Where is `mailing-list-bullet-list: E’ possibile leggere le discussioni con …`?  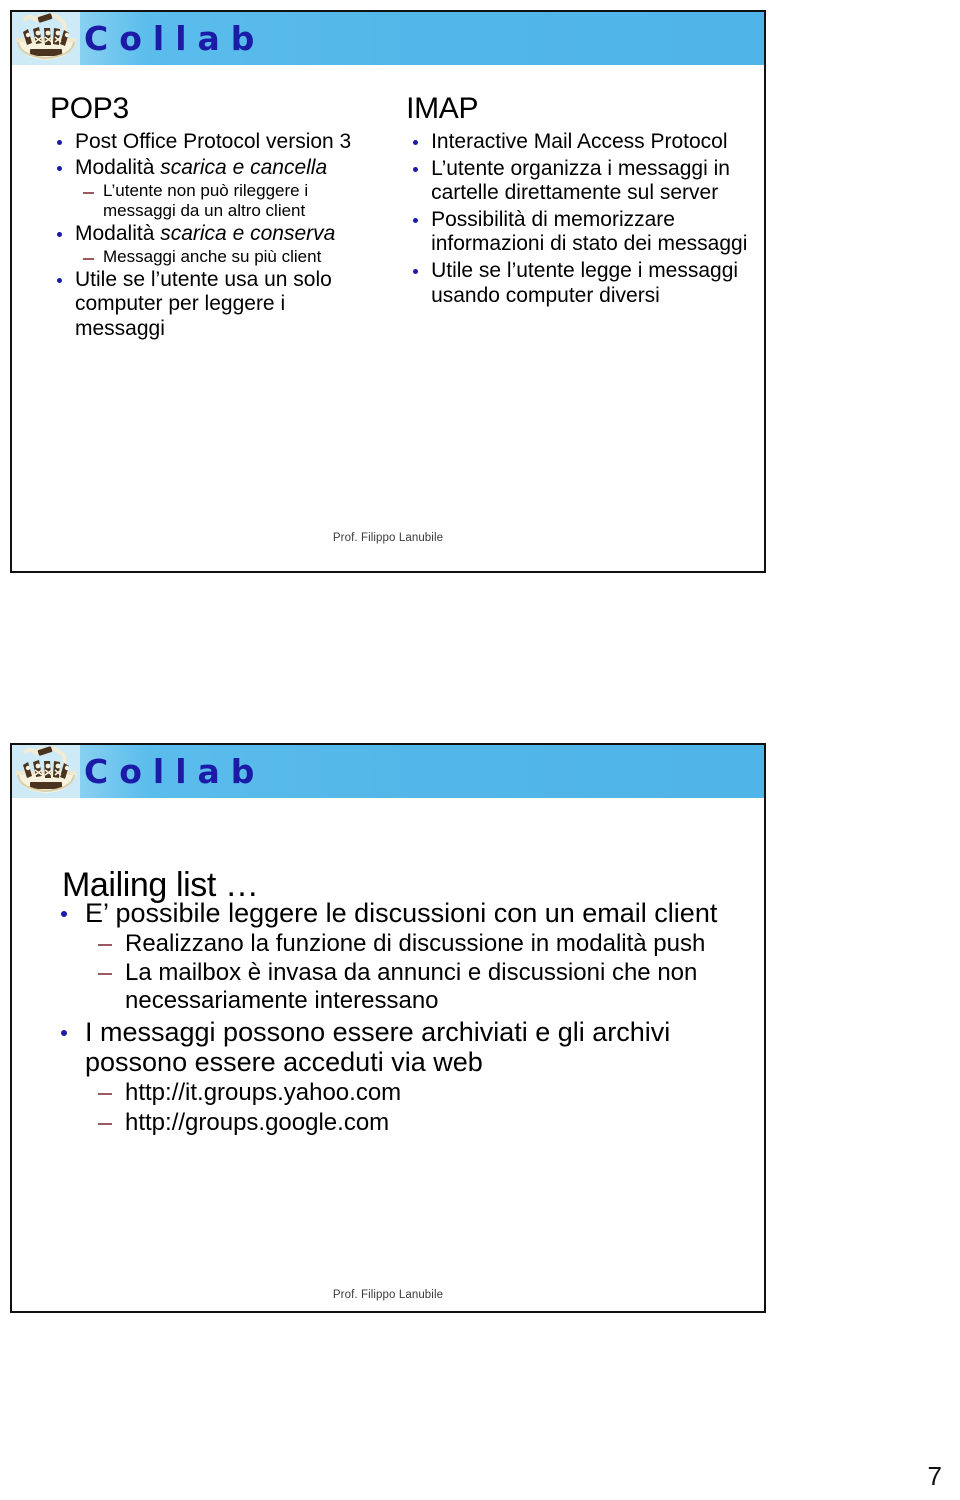
mailing-list-bullet-list: E’ possibile leggere le discussioni con … is located at coordinates (388, 1017).